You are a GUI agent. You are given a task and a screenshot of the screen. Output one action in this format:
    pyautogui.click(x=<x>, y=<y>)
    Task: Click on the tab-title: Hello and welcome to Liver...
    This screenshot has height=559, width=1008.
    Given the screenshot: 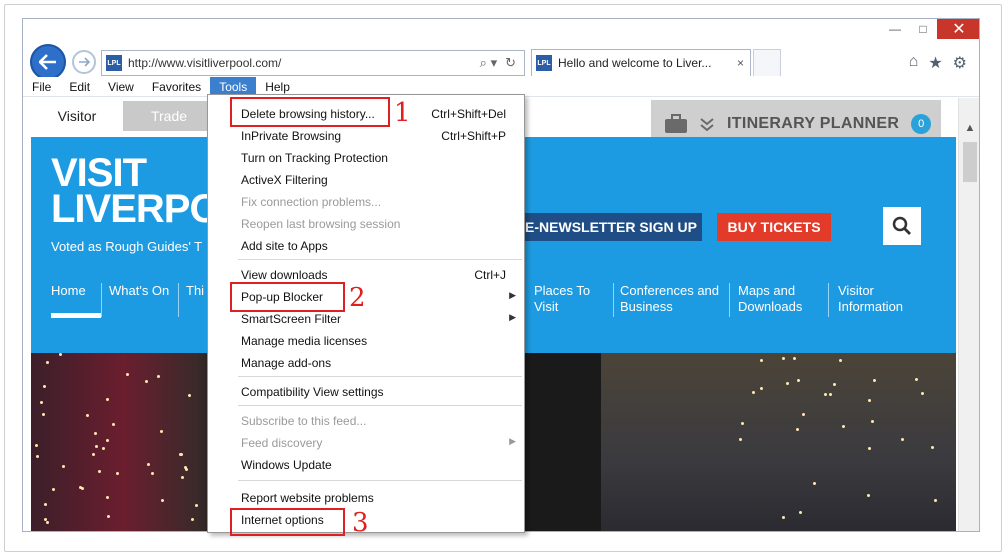 What is the action you would take?
    pyautogui.click(x=635, y=63)
    